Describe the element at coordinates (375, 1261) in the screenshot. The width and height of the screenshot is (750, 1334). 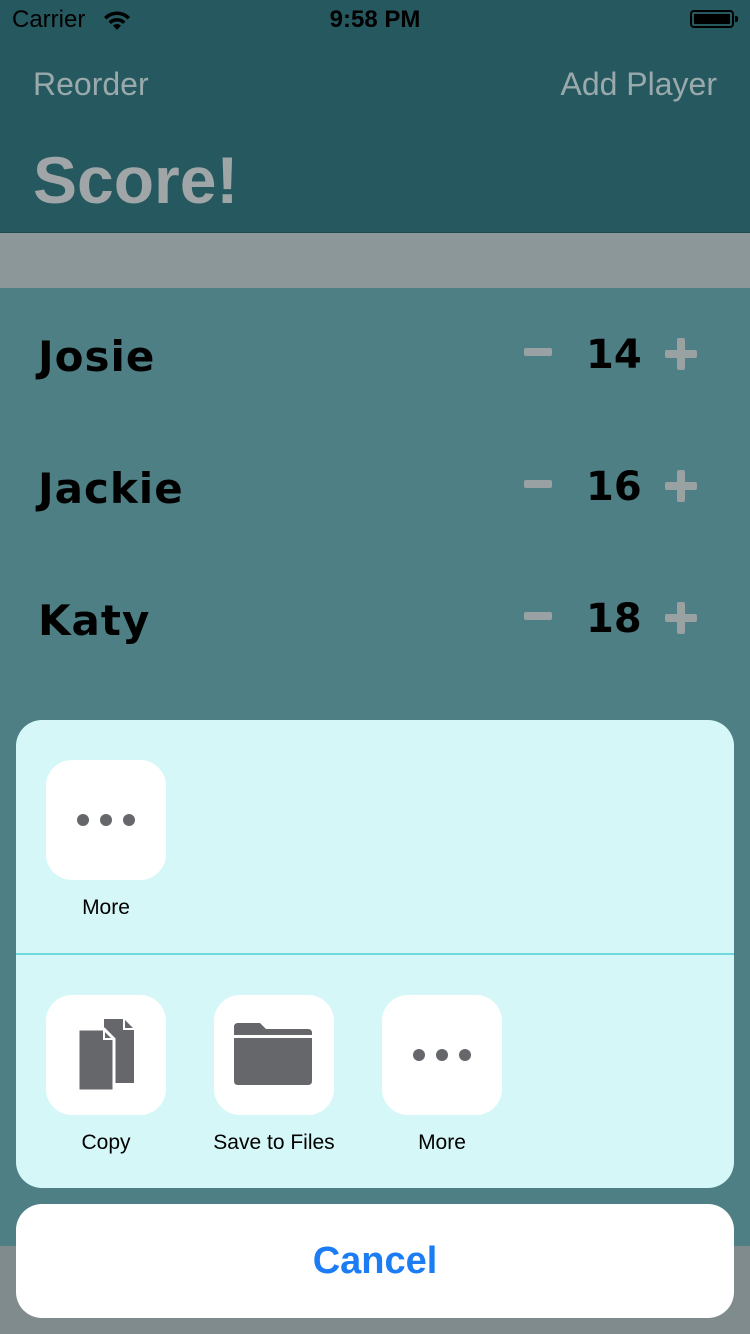
I see `cancel-button: Cancel` at that location.